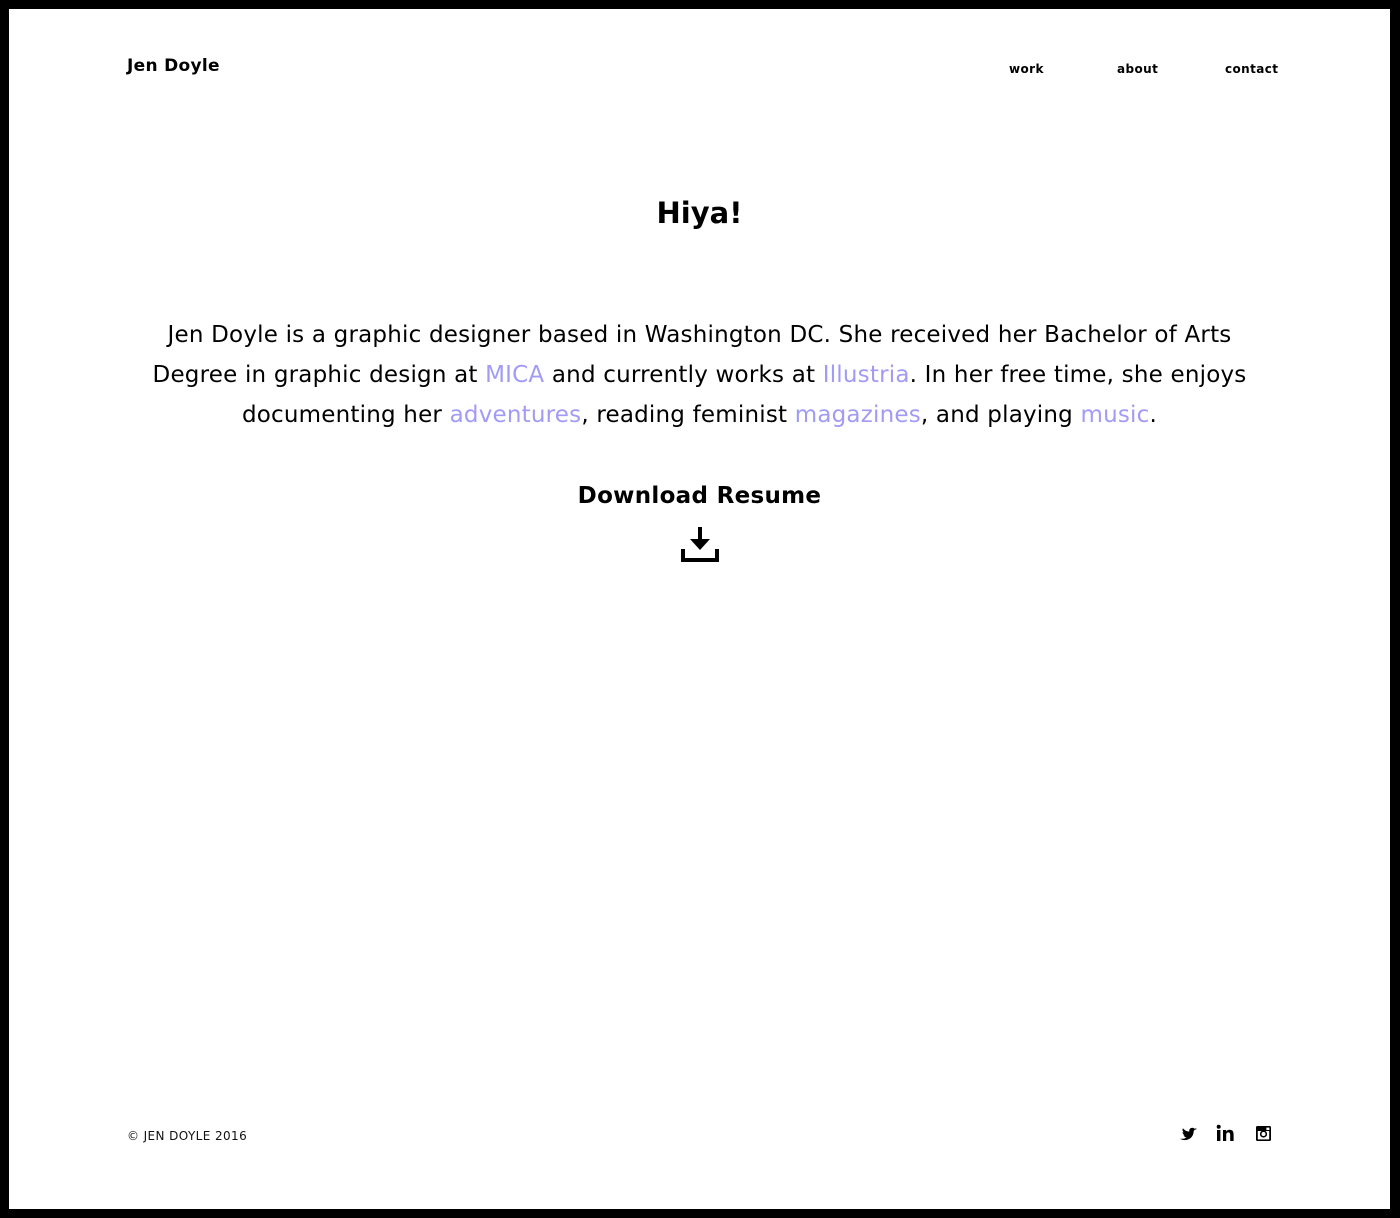 The image size is (1400, 1218). I want to click on twitter-icon, so click(1188, 1134).